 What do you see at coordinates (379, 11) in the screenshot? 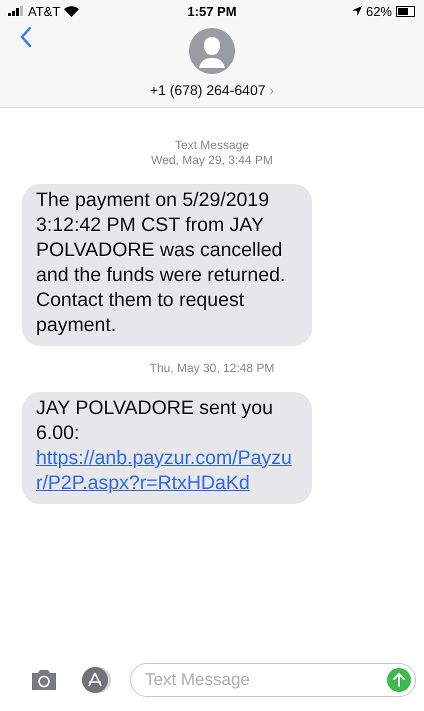
I see `battery-percent: 62%` at bounding box center [379, 11].